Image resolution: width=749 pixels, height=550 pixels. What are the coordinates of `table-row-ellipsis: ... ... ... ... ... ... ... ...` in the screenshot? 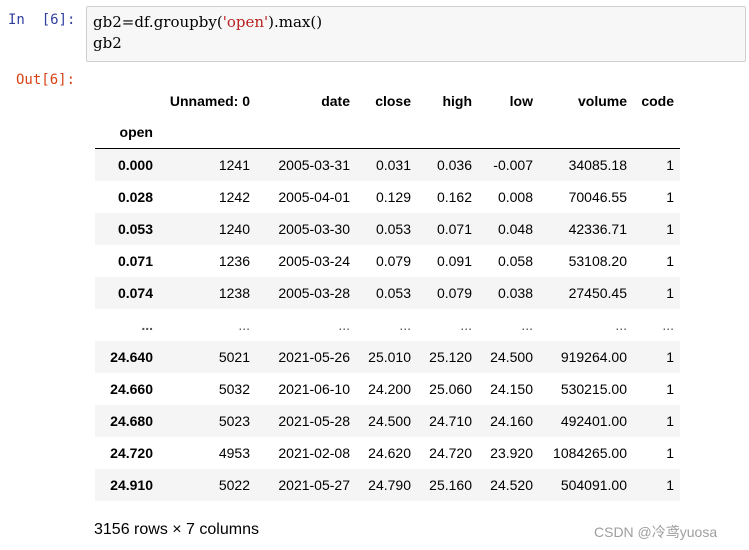 It's located at (387, 325).